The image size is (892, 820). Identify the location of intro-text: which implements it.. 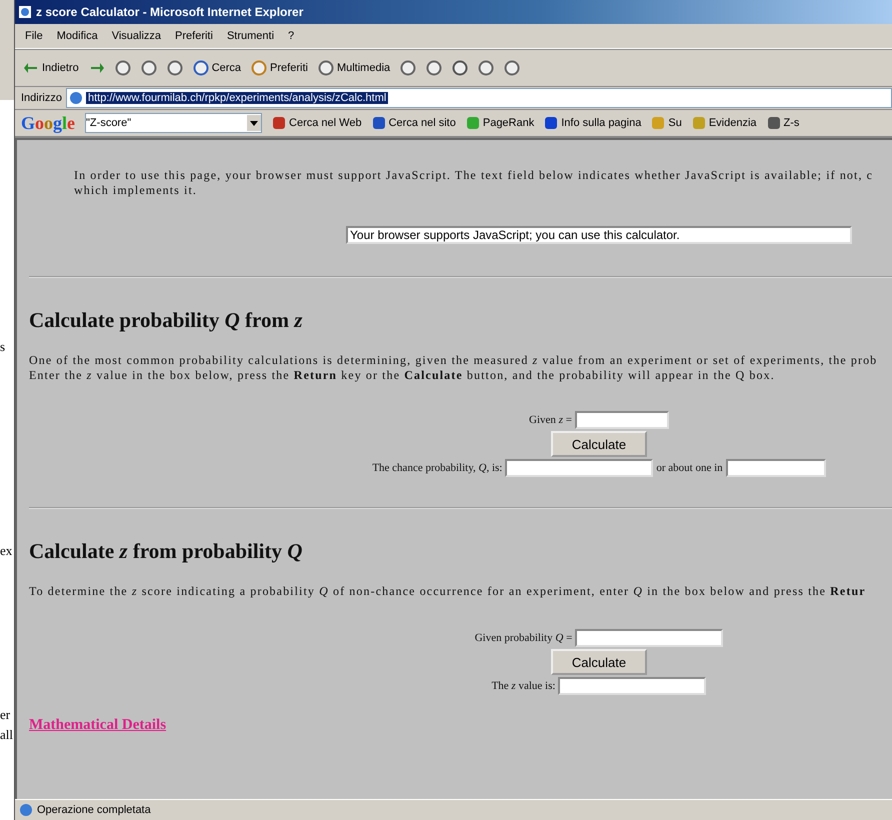
(136, 190).